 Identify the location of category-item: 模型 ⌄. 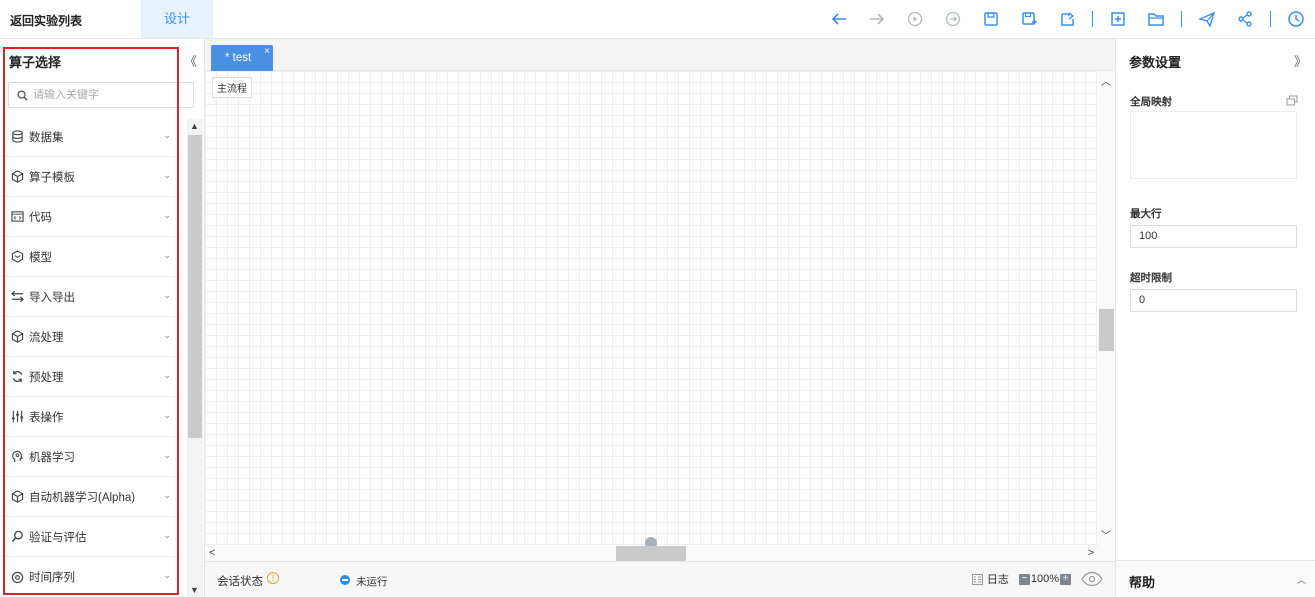
(91, 257).